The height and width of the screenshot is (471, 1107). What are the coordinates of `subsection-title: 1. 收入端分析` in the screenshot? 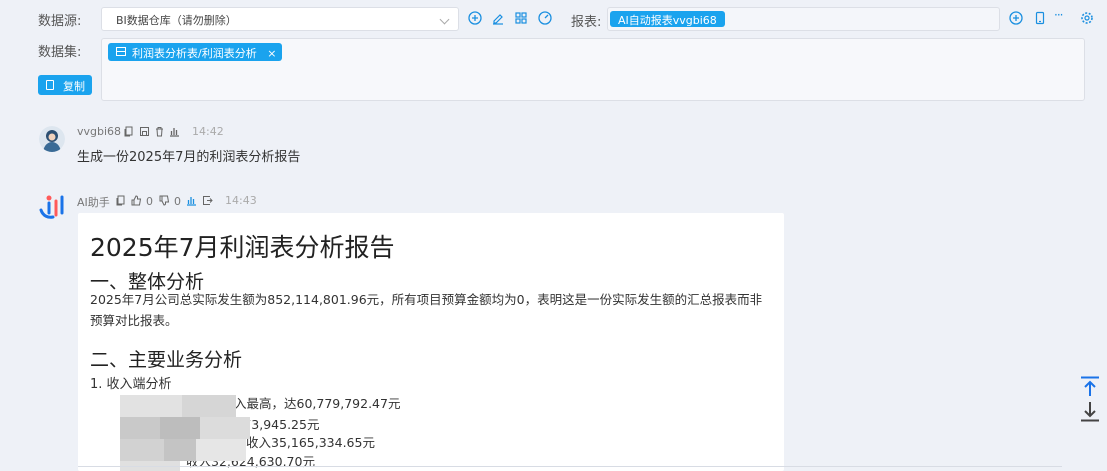 It's located at (131, 384).